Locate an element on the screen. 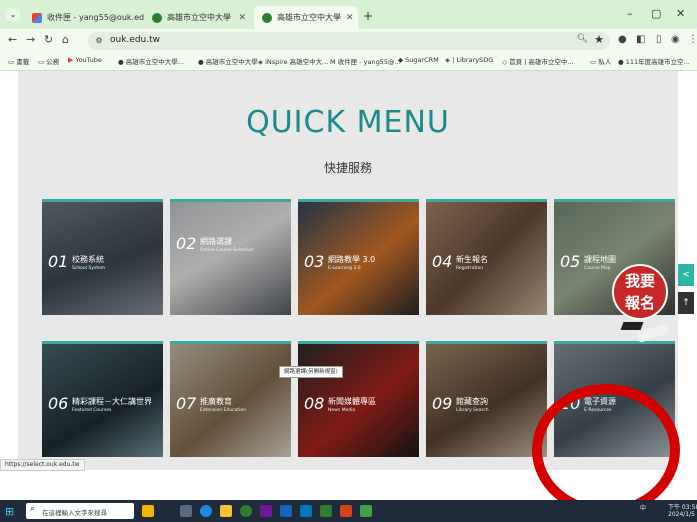  bookmark-item: ◈ | LibrarySDG is located at coordinates (469, 60).